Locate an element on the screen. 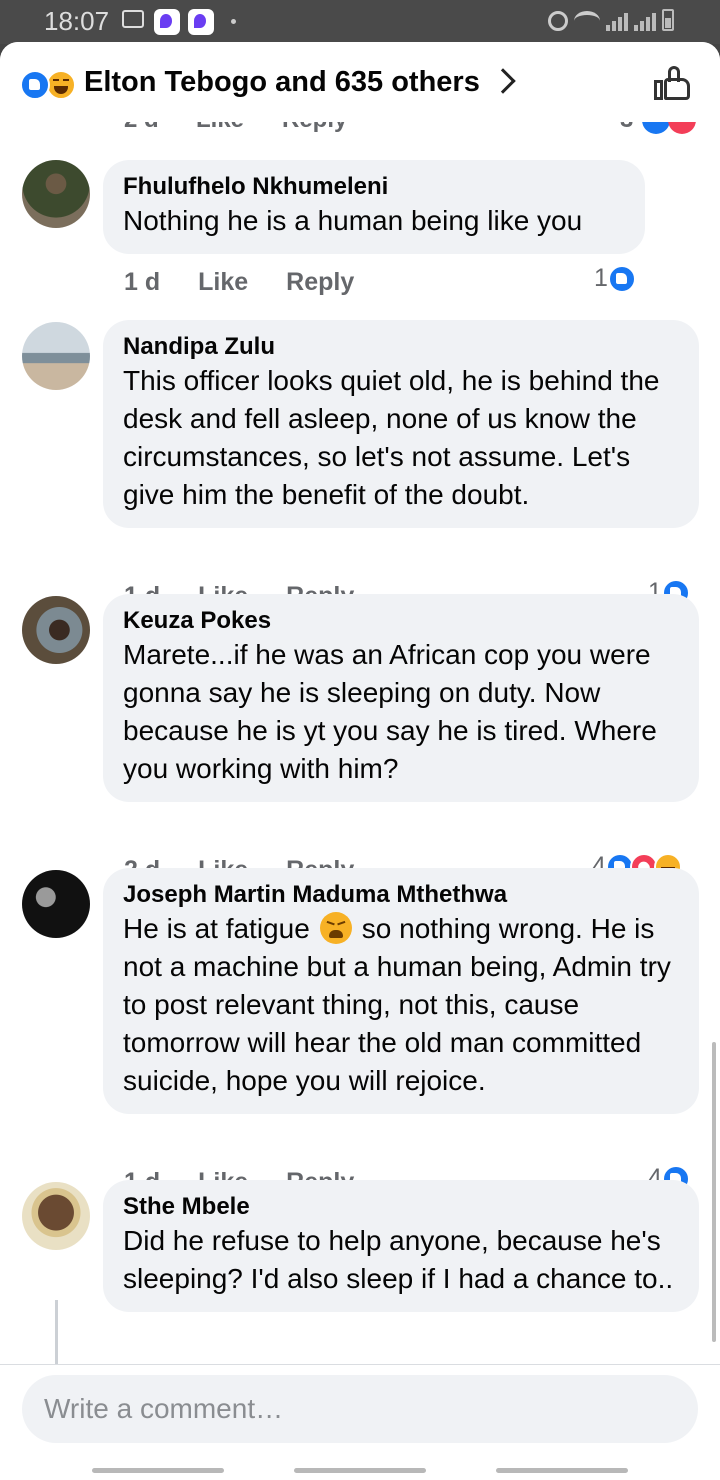  reaction-count: 1 is located at coordinates (601, 278).